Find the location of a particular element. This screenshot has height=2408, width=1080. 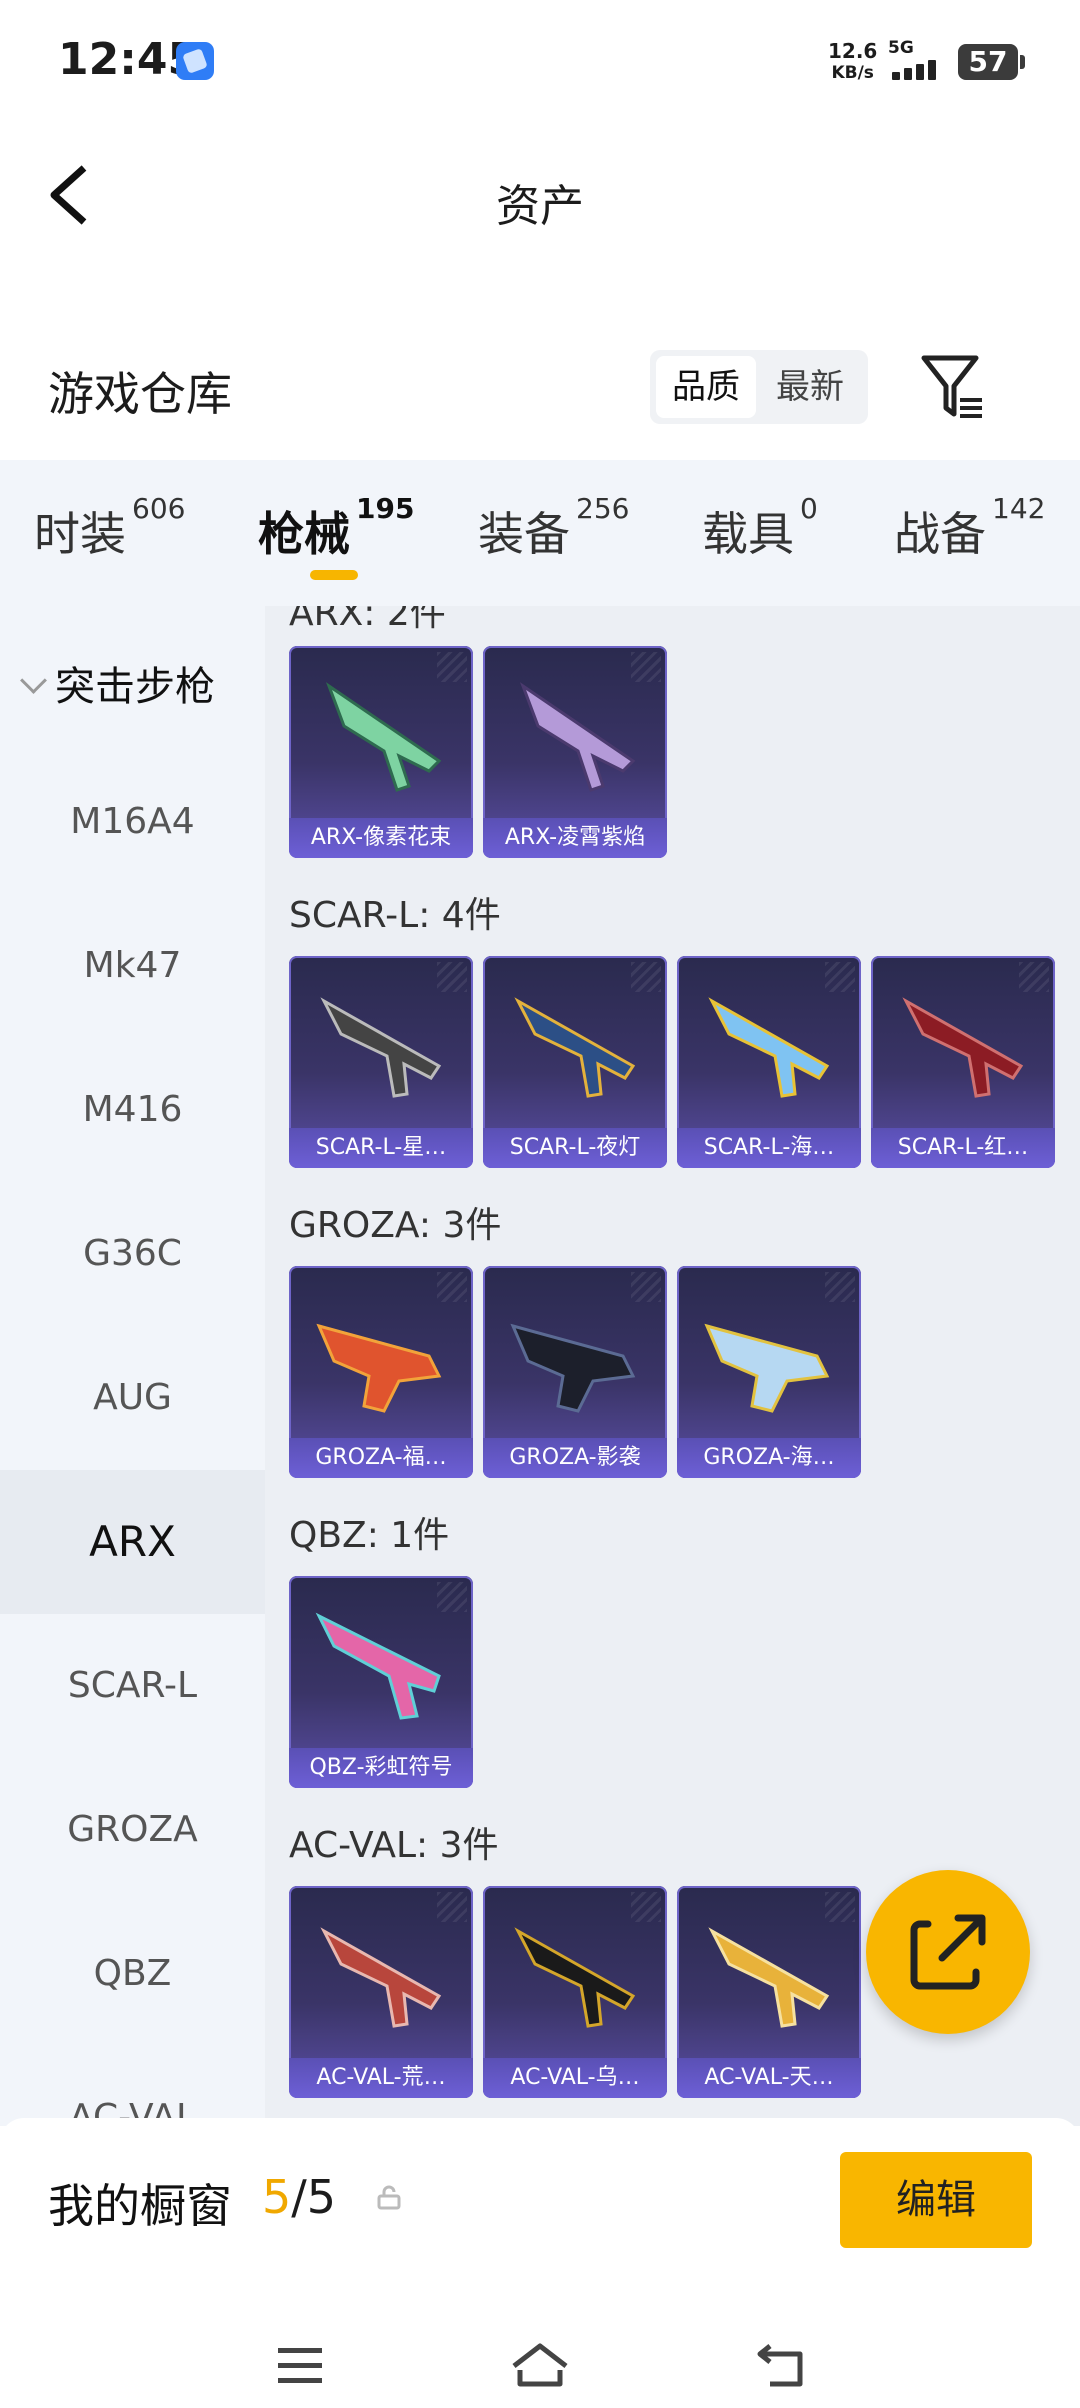

share-icon is located at coordinates (948, 1952).